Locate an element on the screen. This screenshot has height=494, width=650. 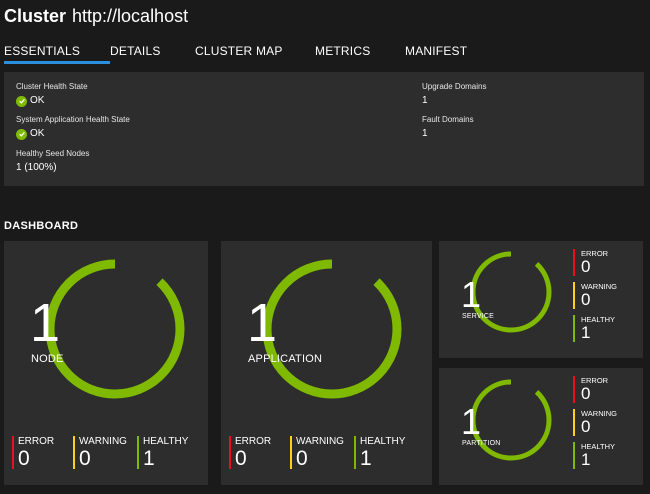
service-healthy-stat: HEALTHY 1 is located at coordinates (594, 328).